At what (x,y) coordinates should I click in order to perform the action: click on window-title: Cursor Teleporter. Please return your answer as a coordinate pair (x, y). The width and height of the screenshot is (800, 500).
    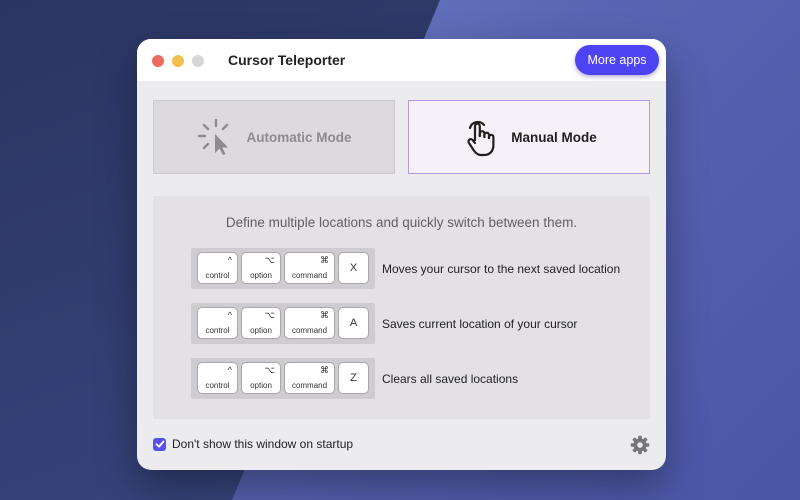
    Looking at the image, I should click on (287, 60).